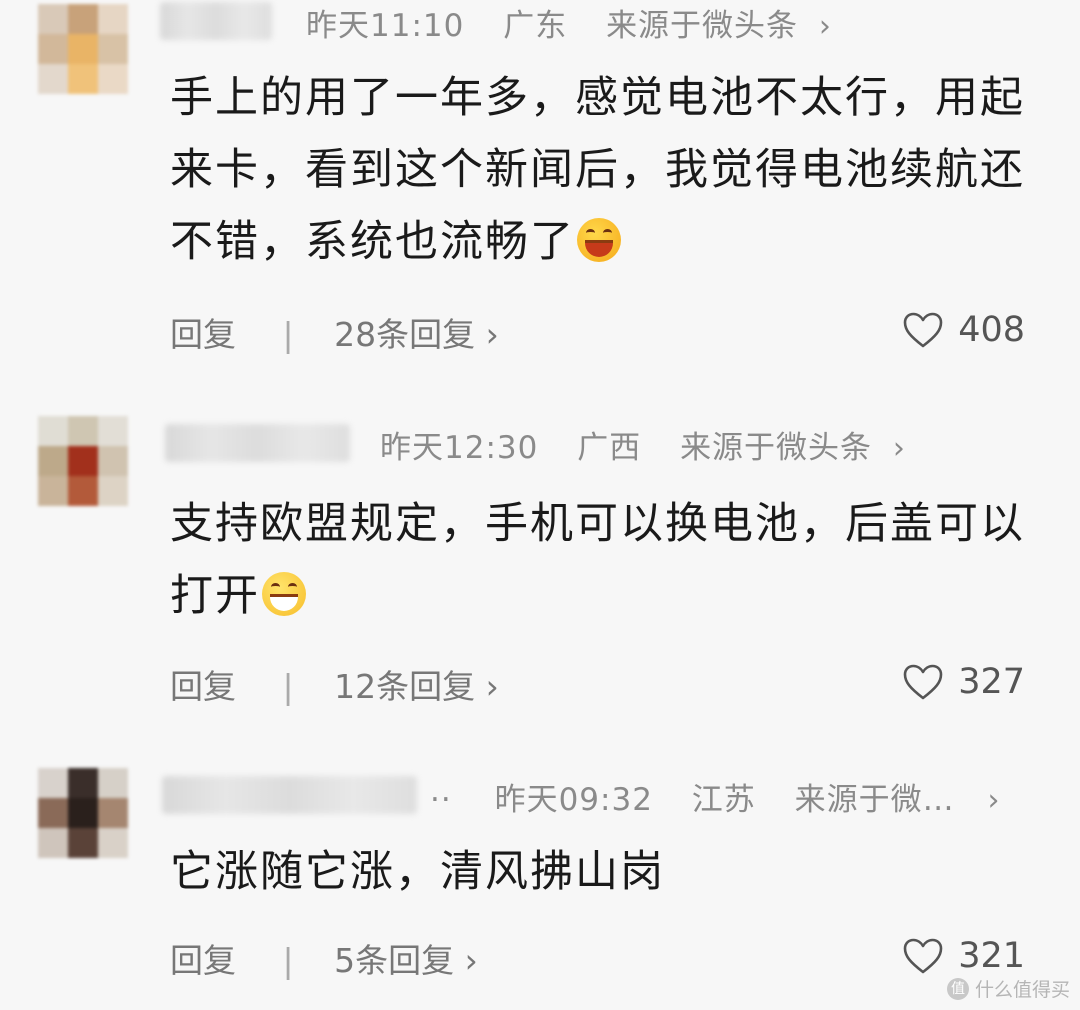 The height and width of the screenshot is (1010, 1080). Describe the element at coordinates (416, 334) in the screenshot. I see `view-replies-link: 28条回复 ›` at that location.